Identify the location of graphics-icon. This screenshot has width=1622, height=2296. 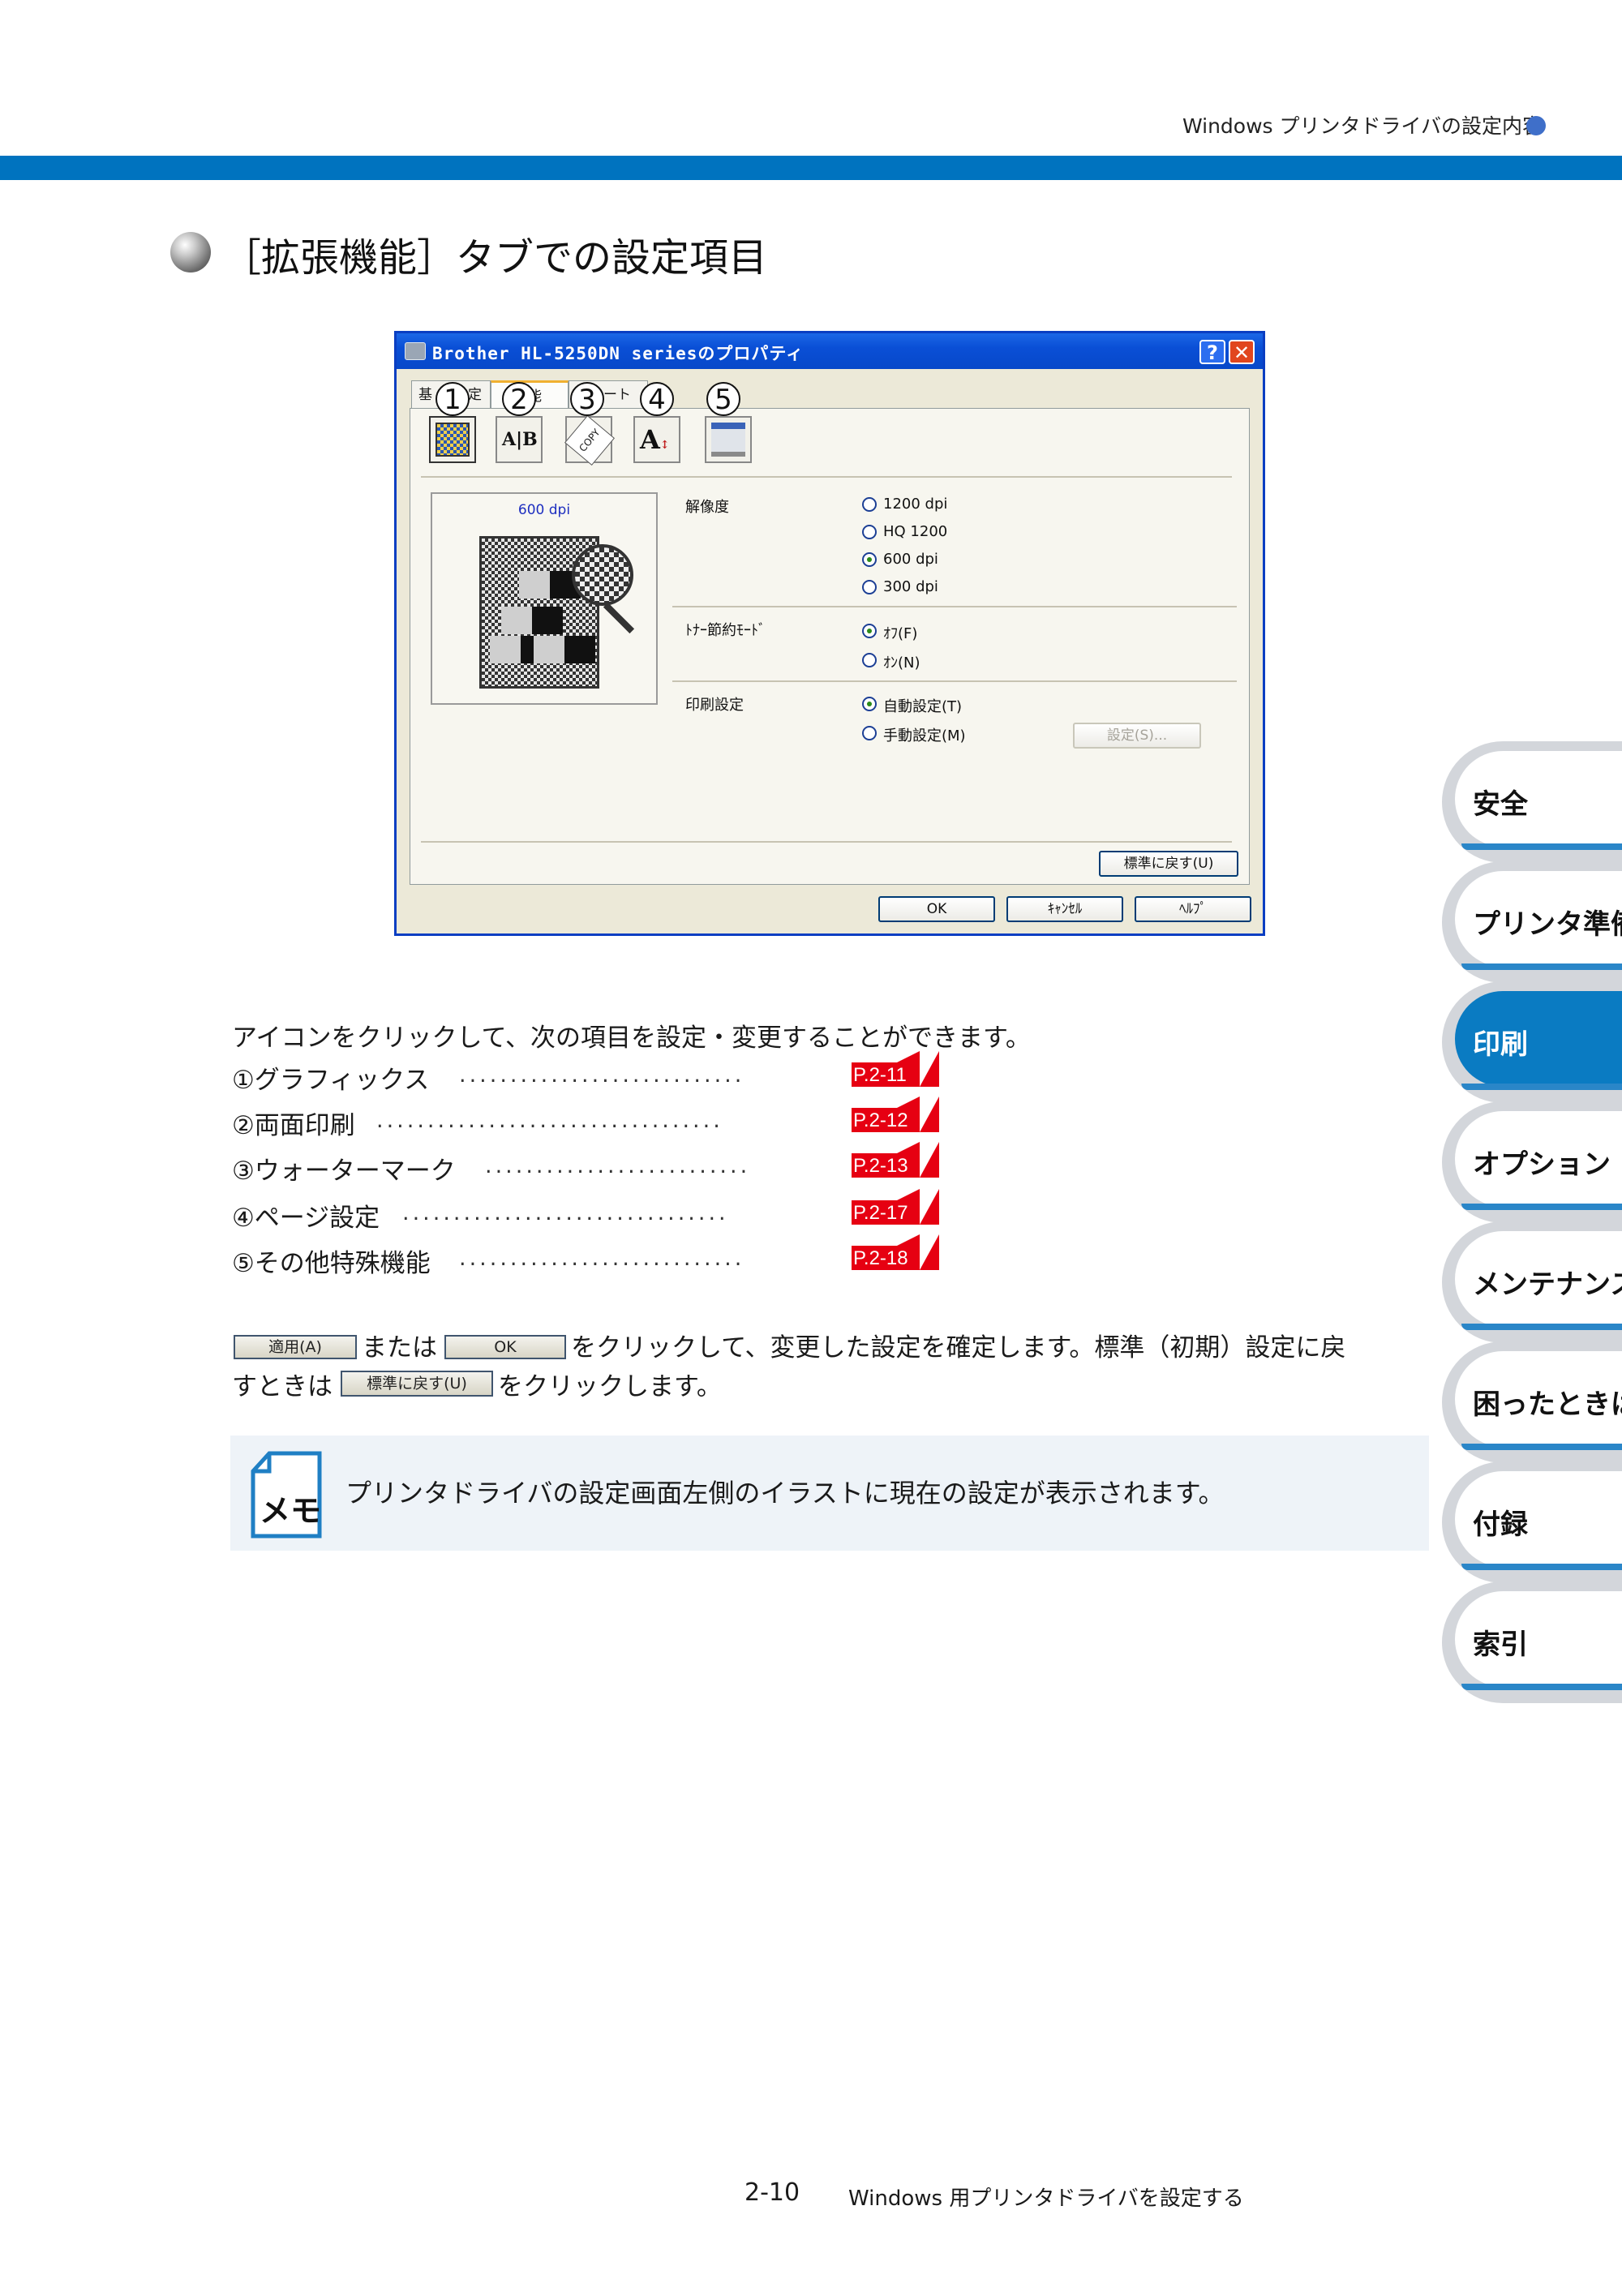
(453, 440).